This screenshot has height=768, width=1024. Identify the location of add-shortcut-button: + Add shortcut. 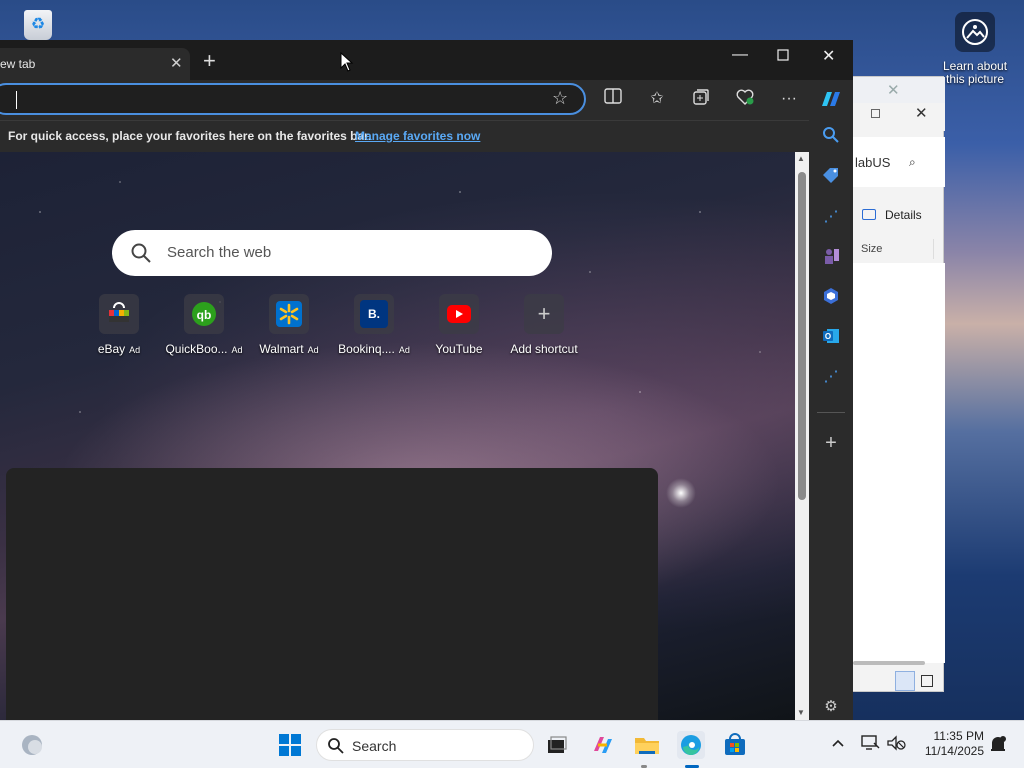
(544, 325).